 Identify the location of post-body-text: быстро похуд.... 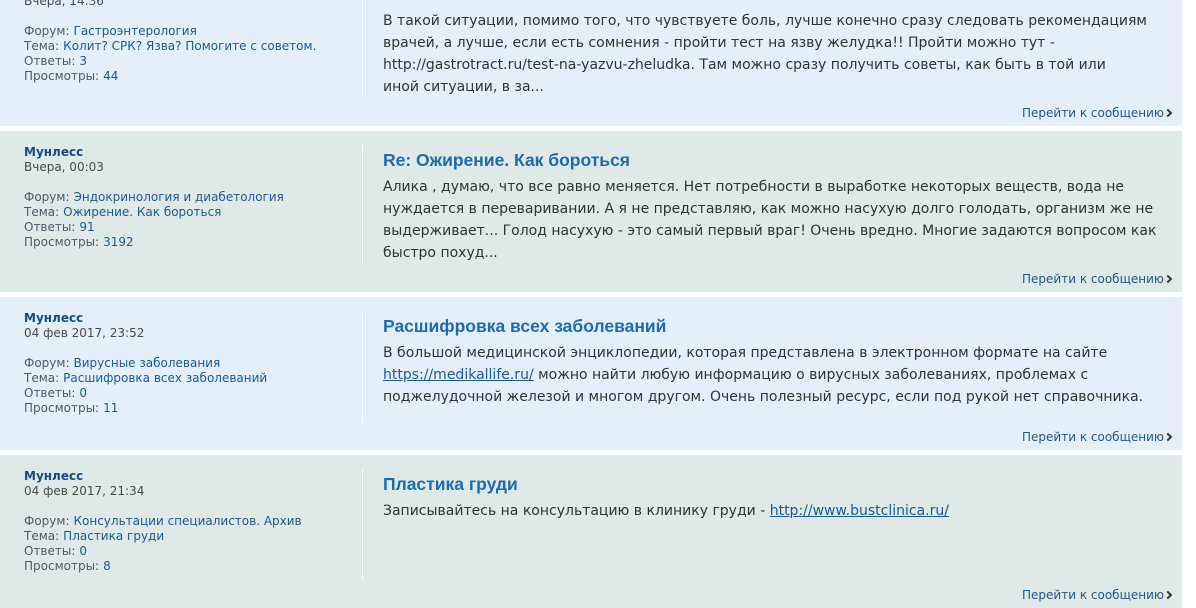
(440, 253).